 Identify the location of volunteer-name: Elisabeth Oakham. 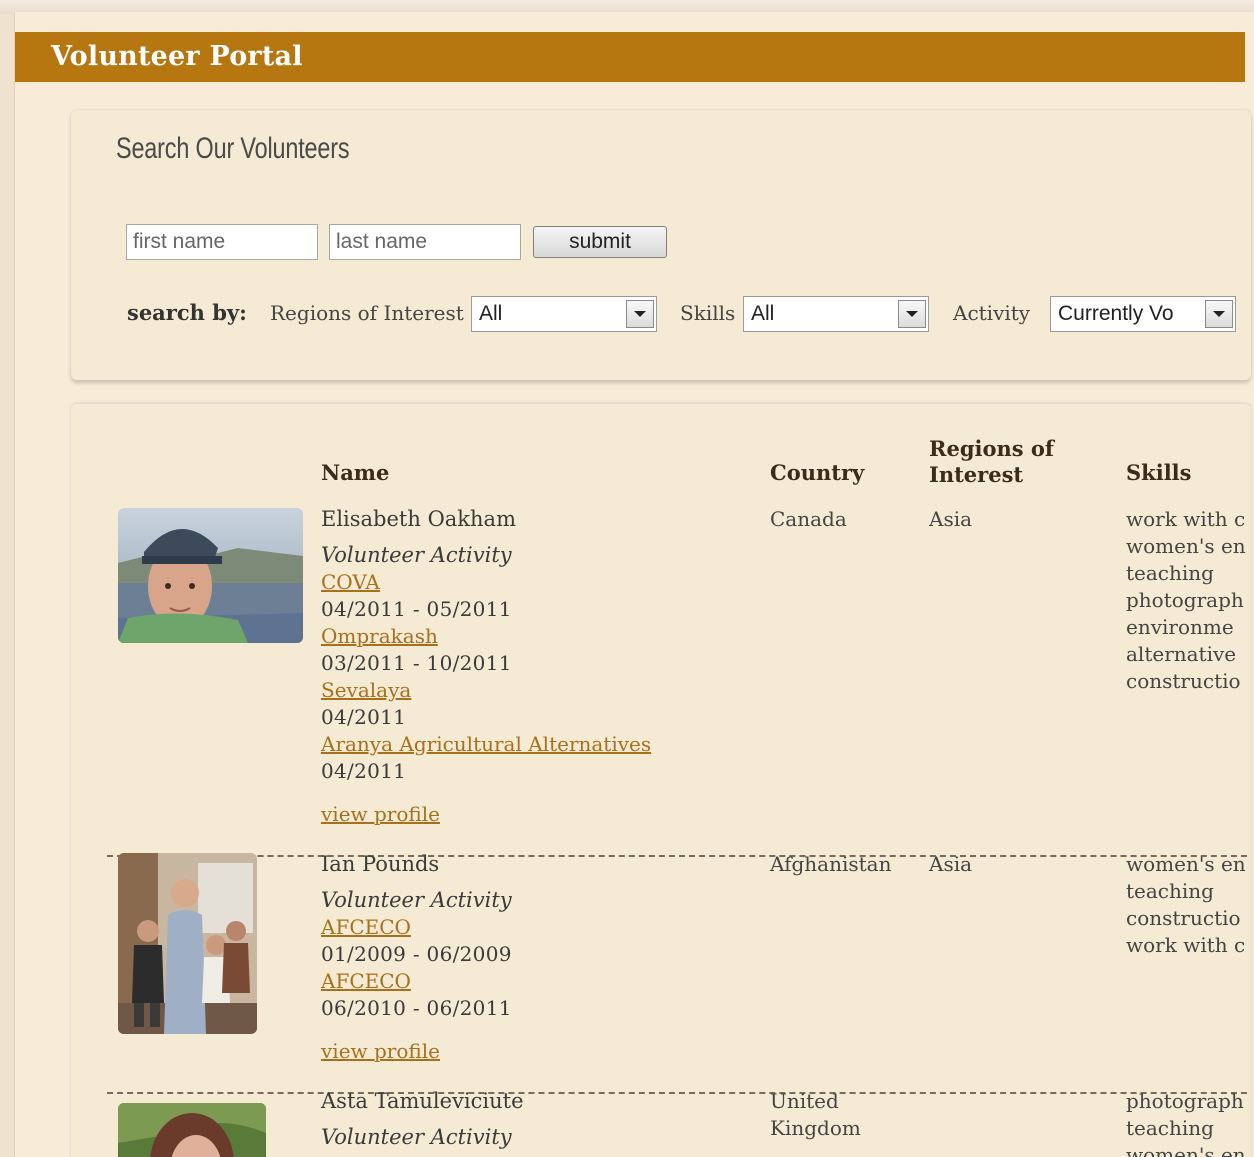
(418, 519).